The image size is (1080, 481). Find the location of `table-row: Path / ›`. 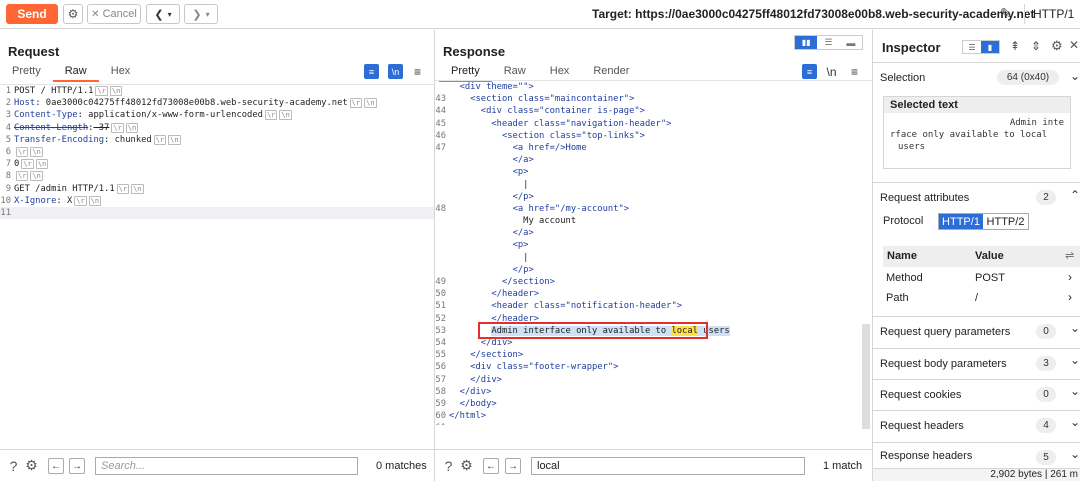

table-row: Path / › is located at coordinates (981, 300).